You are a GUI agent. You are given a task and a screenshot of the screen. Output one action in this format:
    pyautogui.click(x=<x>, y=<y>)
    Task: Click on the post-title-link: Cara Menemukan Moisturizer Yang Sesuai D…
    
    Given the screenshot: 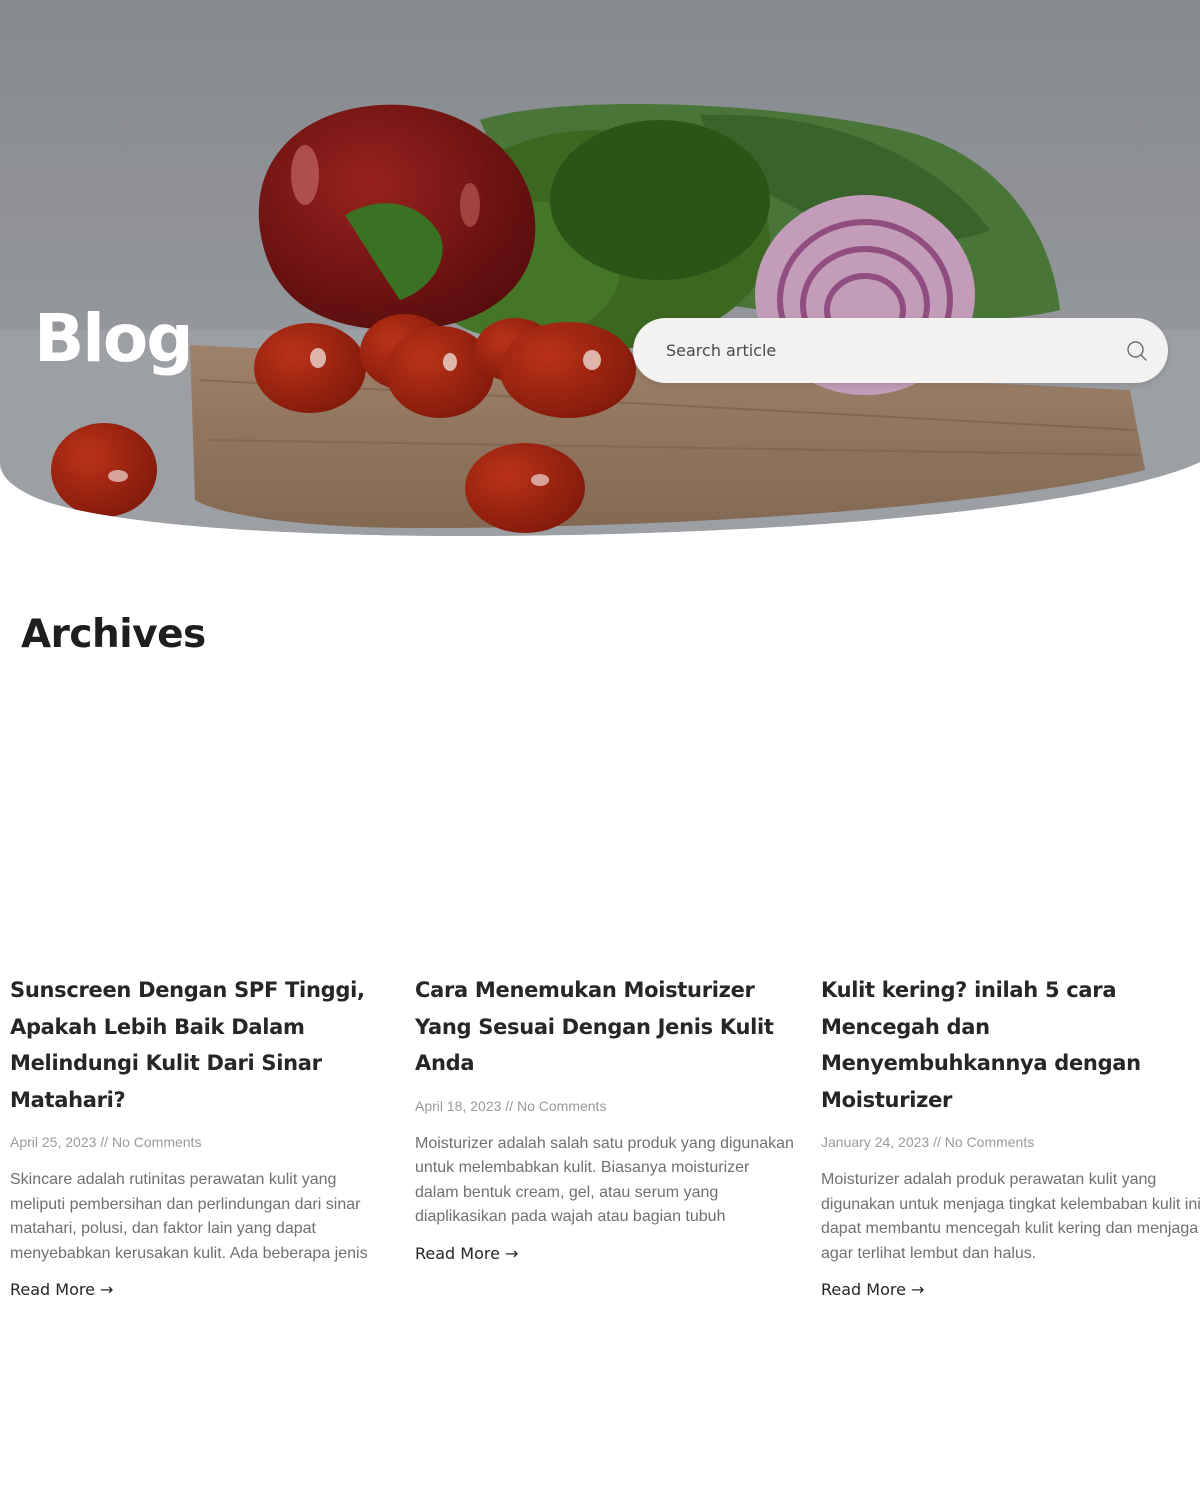 What is the action you would take?
    pyautogui.click(x=605, y=1027)
    